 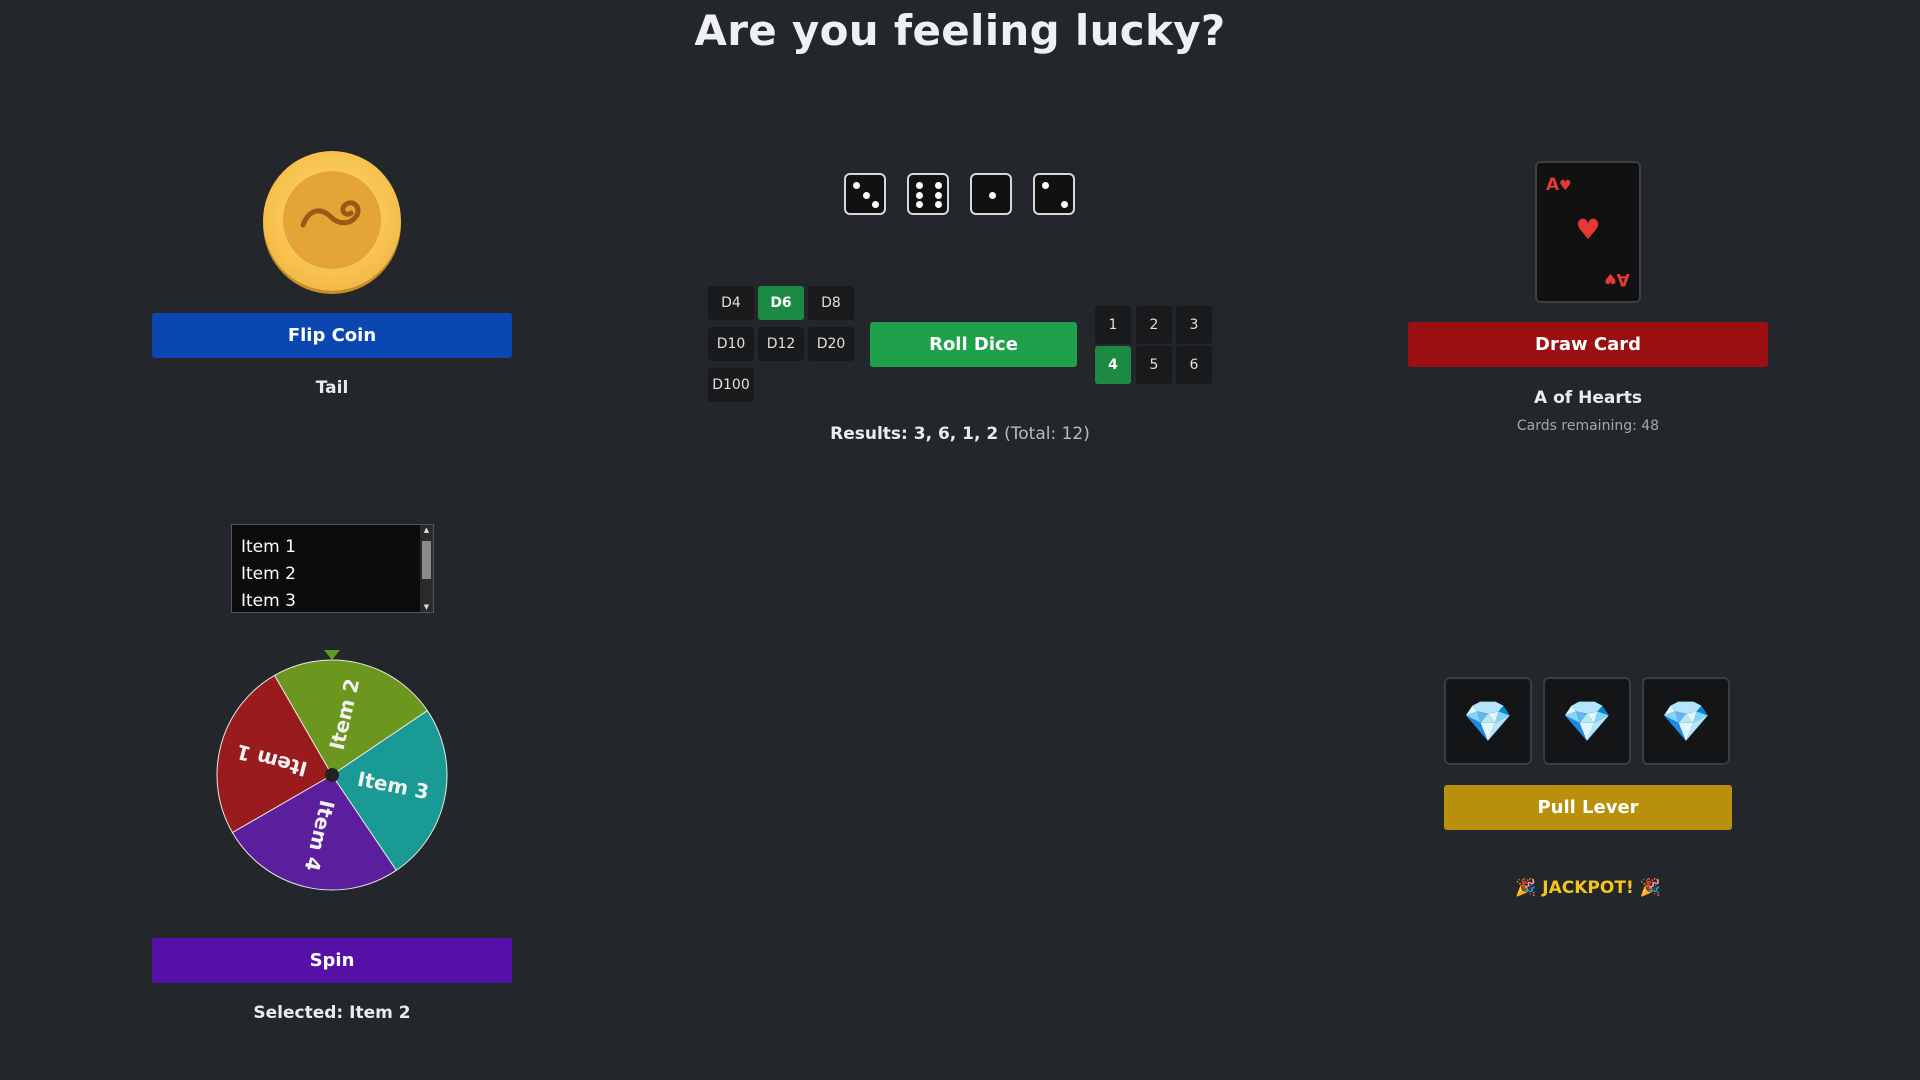 I want to click on scrollbar: ▲ ▼, so click(x=426, y=568).